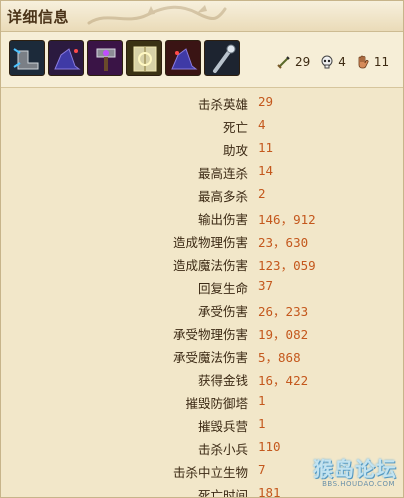 This screenshot has height=498, width=404. Describe the element at coordinates (222, 173) in the screenshot. I see `stat-label: 最高连杀` at that location.